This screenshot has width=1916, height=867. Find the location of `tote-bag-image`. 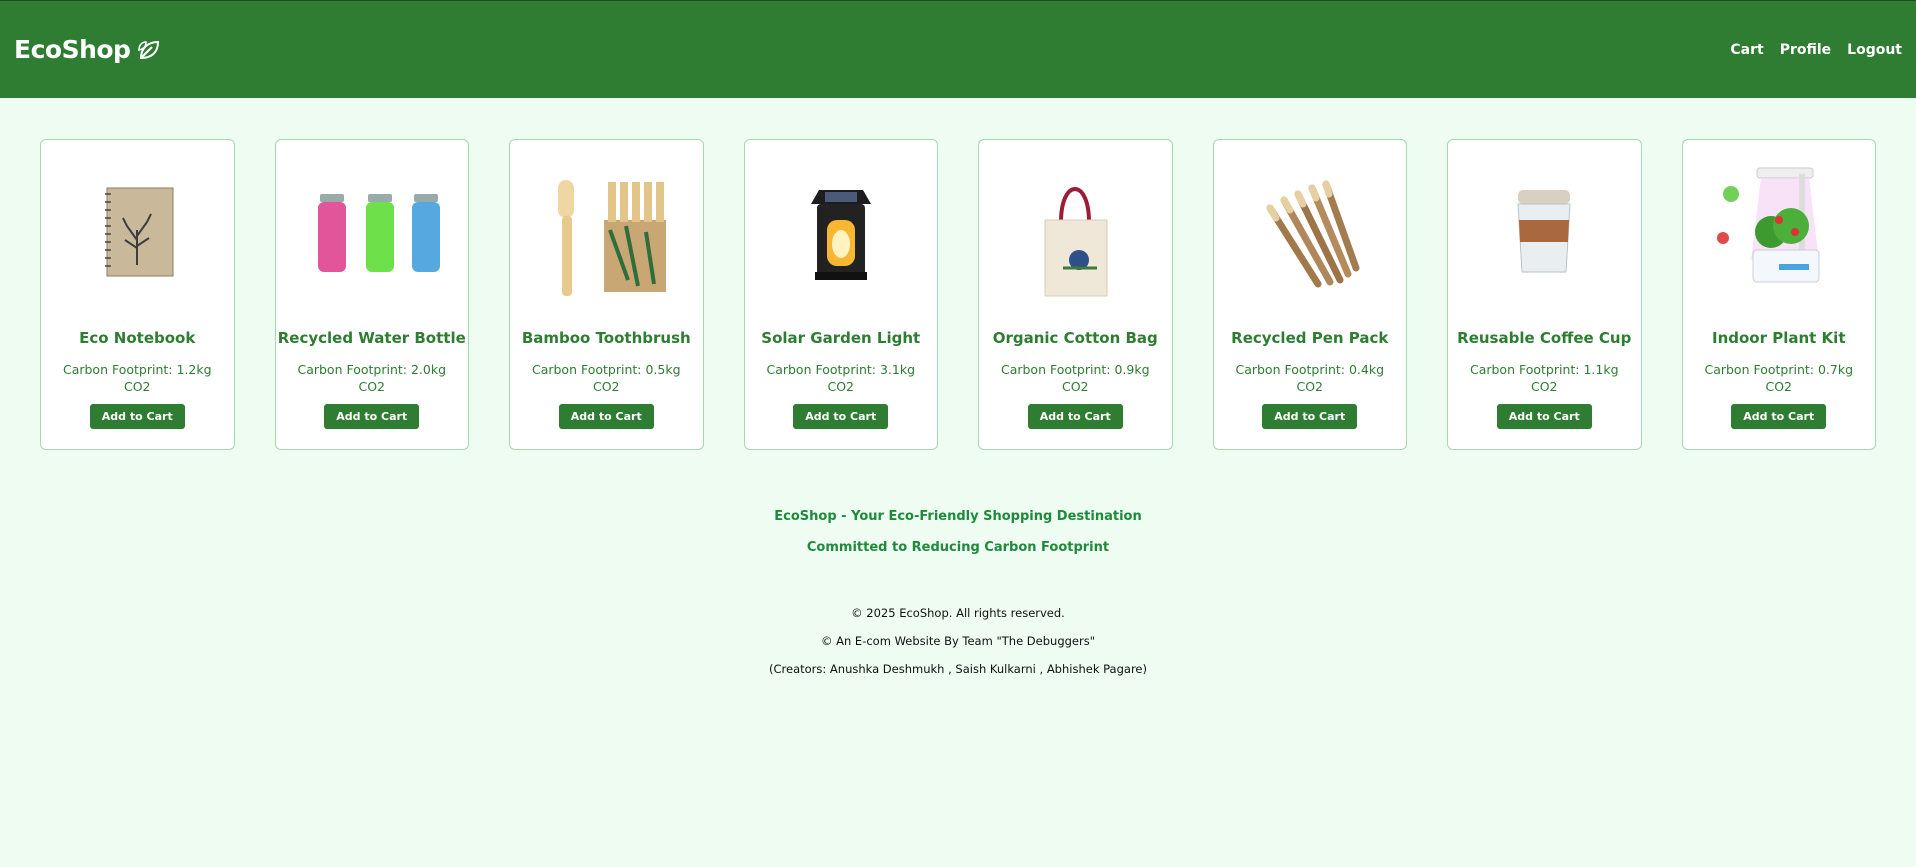

tote-bag-image is located at coordinates (1075, 230).